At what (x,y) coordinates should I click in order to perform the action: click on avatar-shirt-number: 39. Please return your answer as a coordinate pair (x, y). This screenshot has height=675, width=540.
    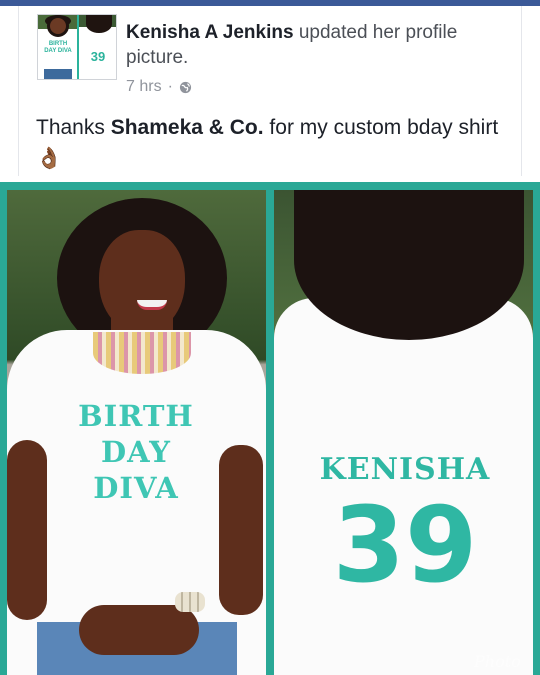
    Looking at the image, I should click on (98, 56).